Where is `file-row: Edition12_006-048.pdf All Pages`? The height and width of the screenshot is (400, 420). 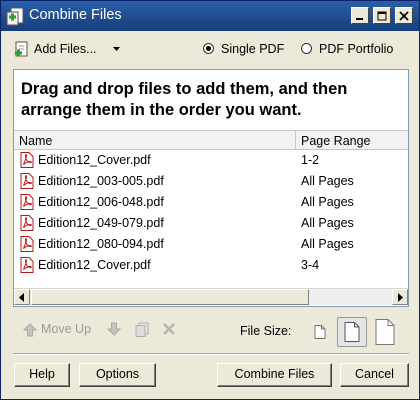 file-row: Edition12_006-048.pdf All Pages is located at coordinates (211, 202).